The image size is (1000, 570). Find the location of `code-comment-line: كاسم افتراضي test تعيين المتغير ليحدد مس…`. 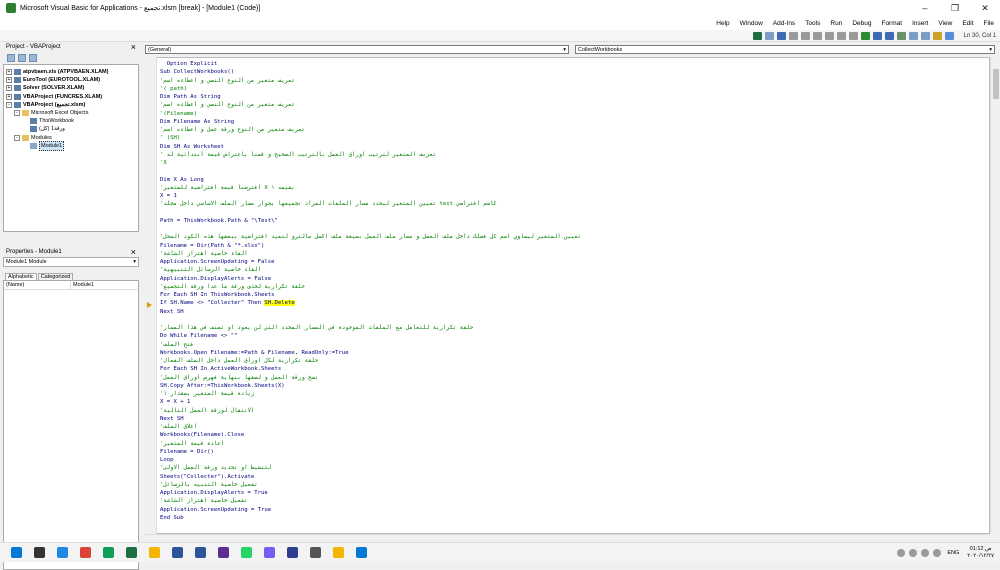

code-comment-line: كاسم افتراضي test تعيين المتغير ليحدد مس… is located at coordinates (575, 204).